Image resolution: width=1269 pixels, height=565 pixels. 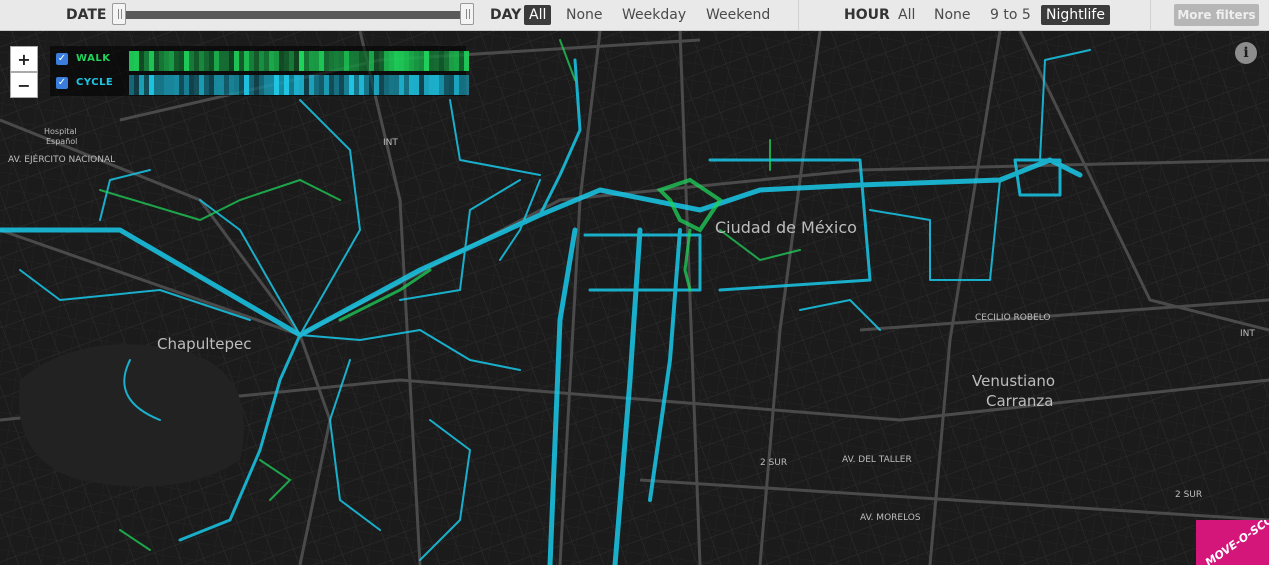 I want to click on day-option-all: All, so click(x=538, y=15).